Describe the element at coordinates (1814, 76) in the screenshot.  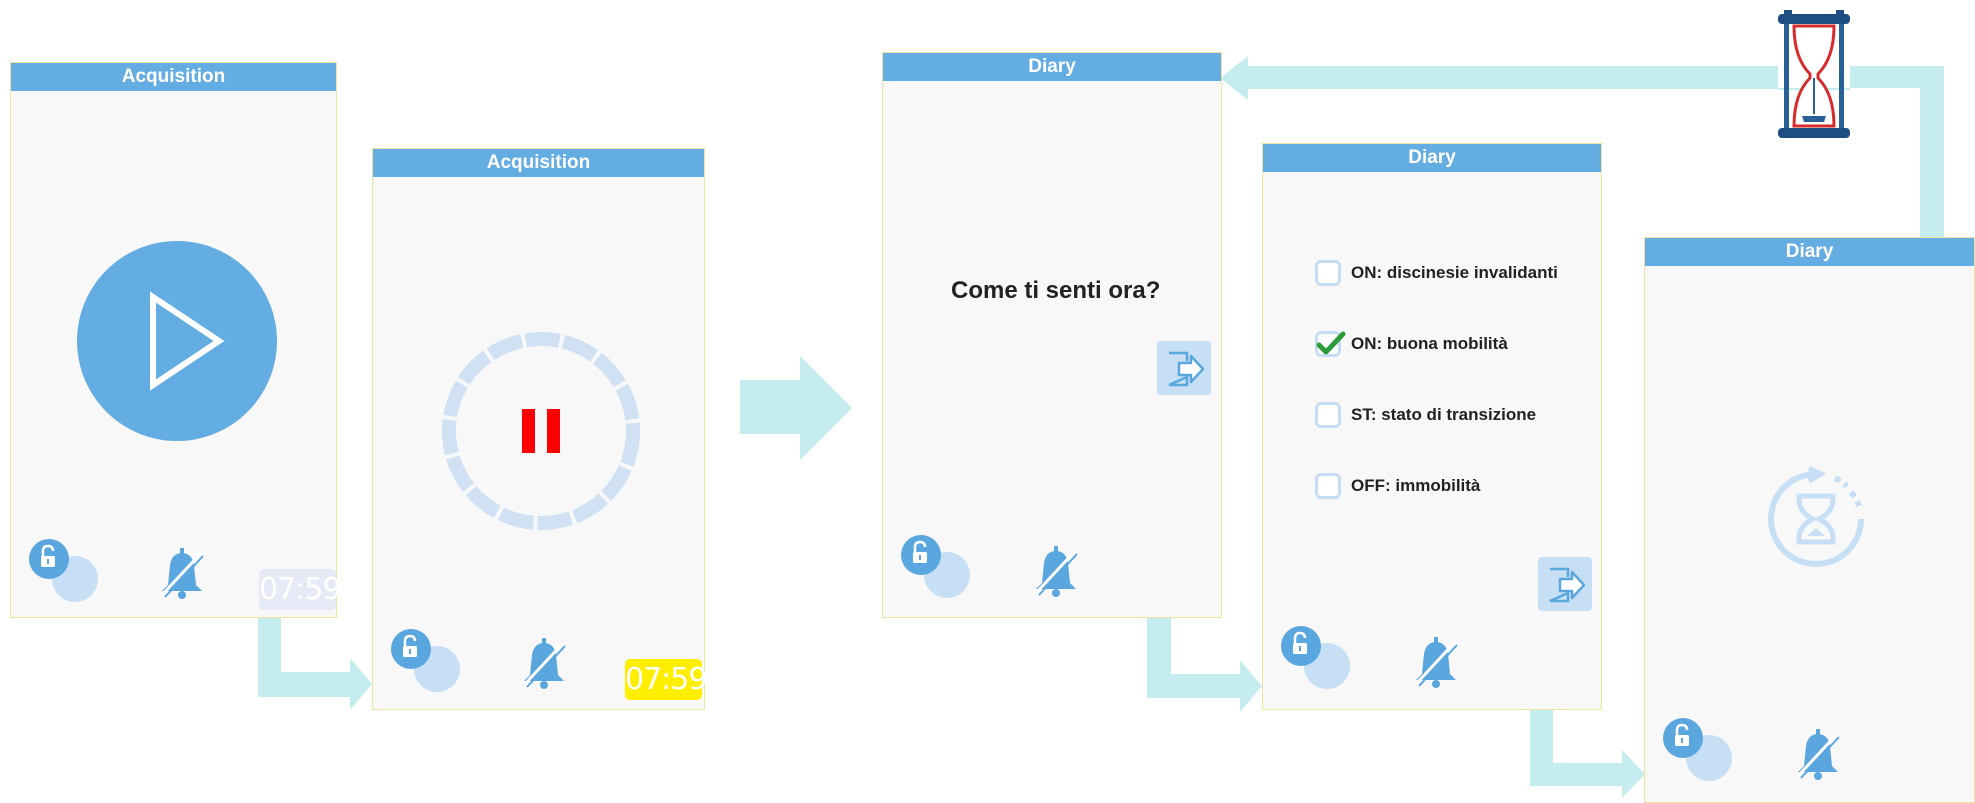
I see `hourglass-icon` at that location.